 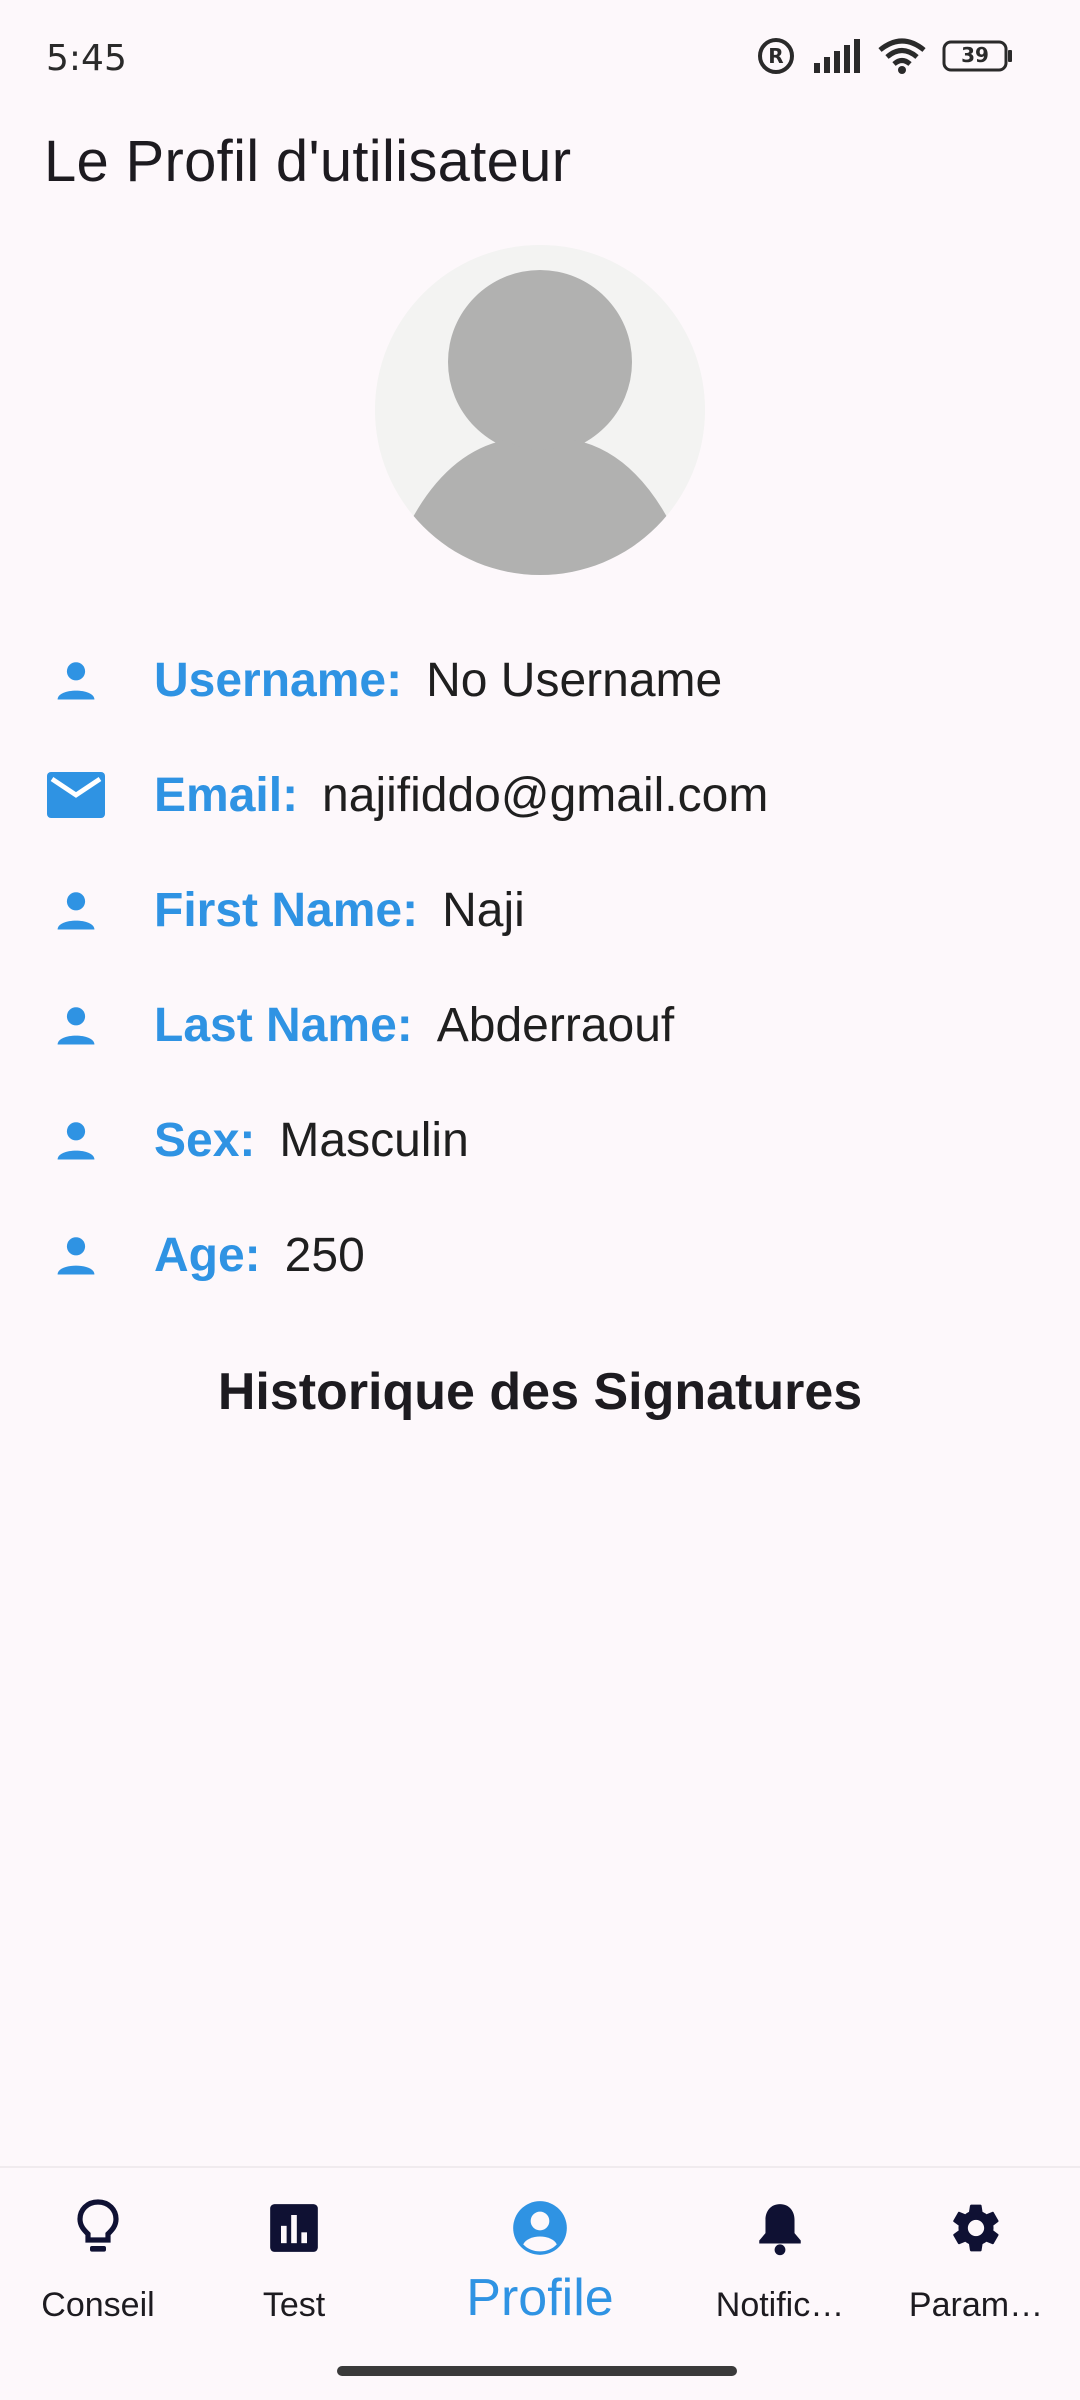 What do you see at coordinates (226, 795) in the screenshot?
I see `email-label: Email:` at bounding box center [226, 795].